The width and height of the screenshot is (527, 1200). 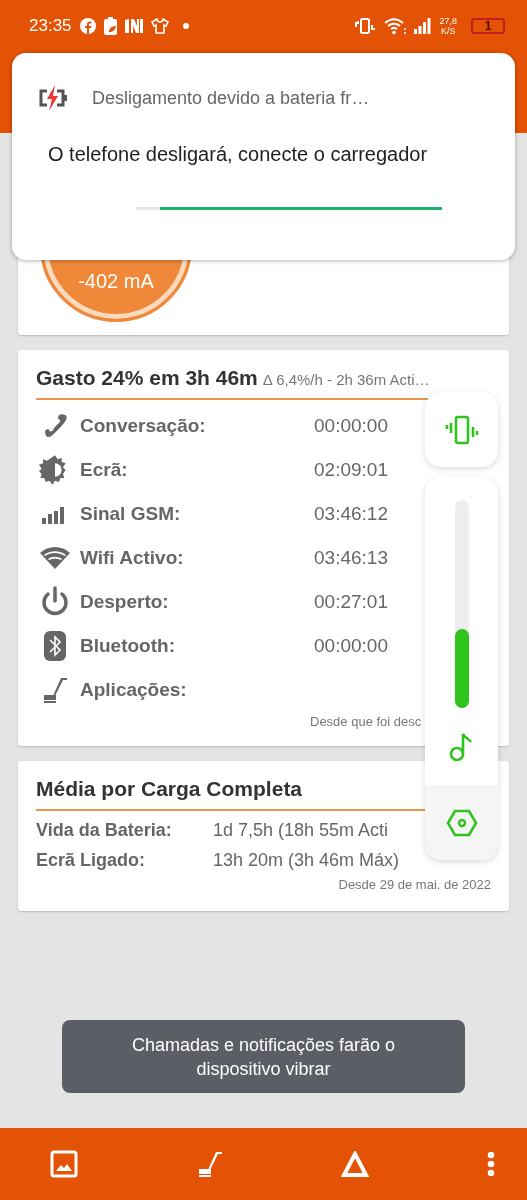 I want to click on volume-slider, so click(x=461, y=604).